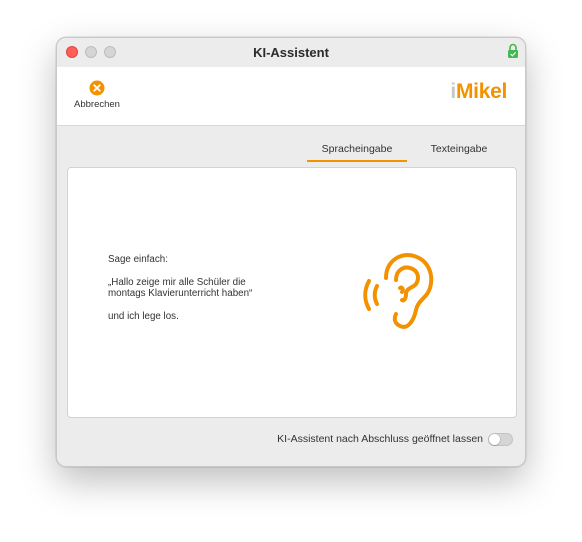 Image resolution: width=582 pixels, height=542 pixels. Describe the element at coordinates (357, 152) in the screenshot. I see `tab-spracheingabe: Spracheingabe` at that location.